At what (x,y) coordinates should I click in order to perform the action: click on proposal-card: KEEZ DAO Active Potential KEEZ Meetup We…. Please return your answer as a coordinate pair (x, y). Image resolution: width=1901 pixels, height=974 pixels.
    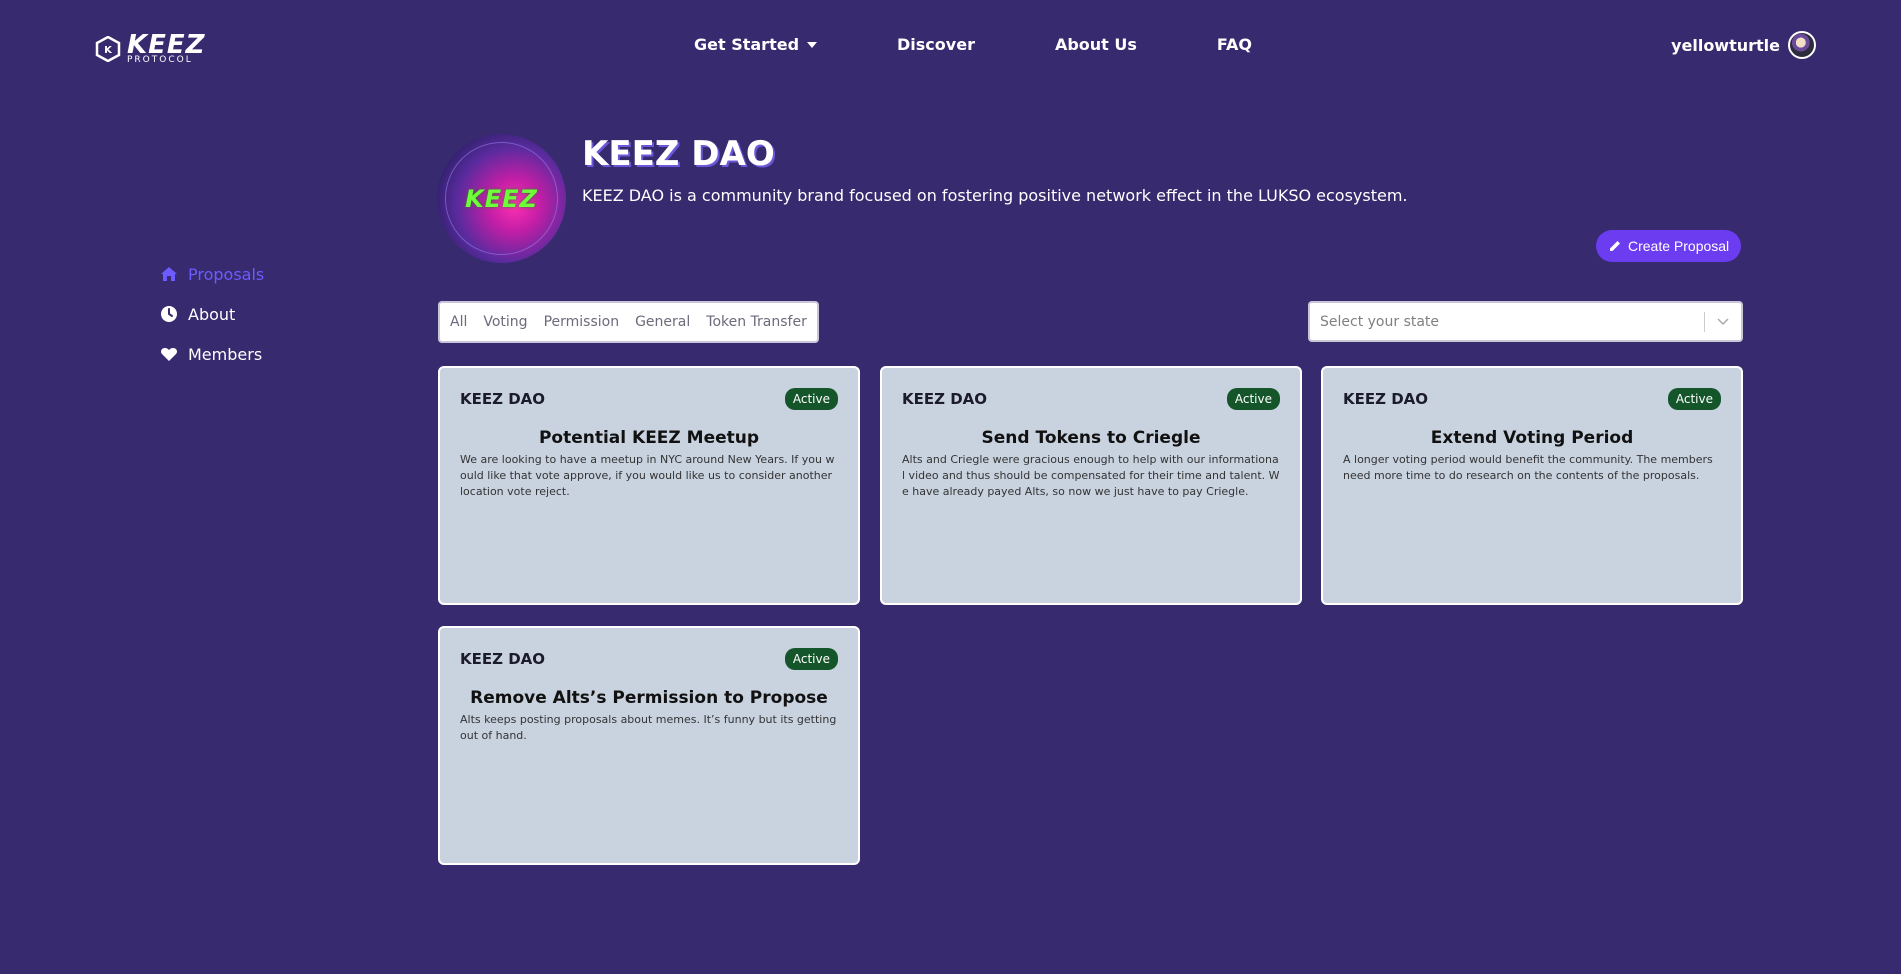
    Looking at the image, I should click on (649, 485).